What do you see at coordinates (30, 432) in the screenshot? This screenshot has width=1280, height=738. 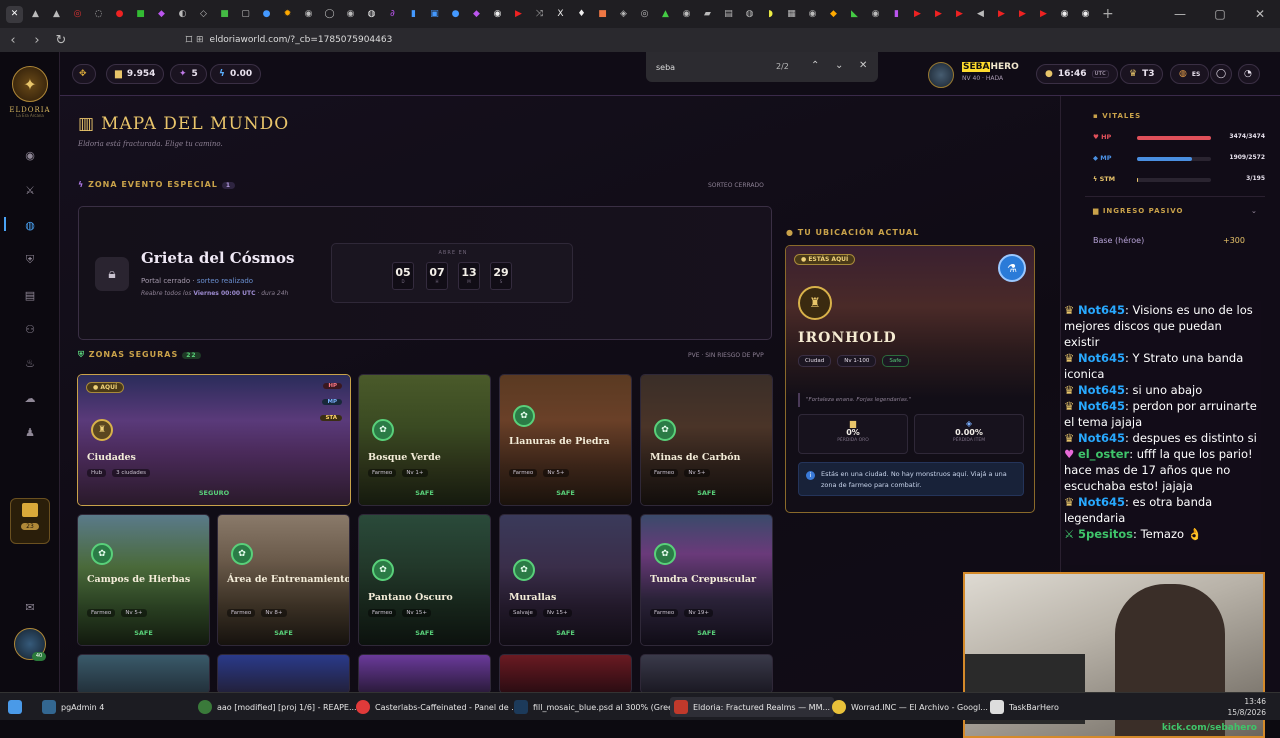 I see `friends-nav-icon: ♟` at bounding box center [30, 432].